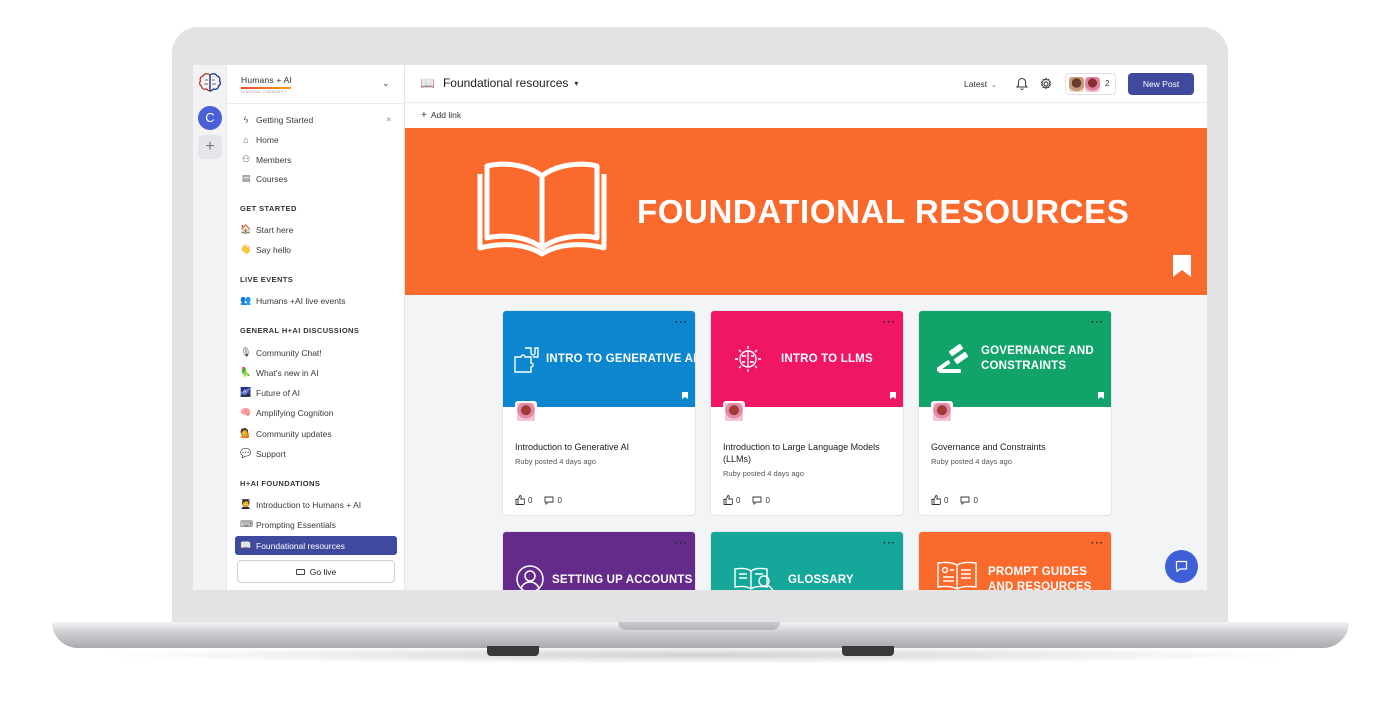 Image resolution: width=1400 pixels, height=703 pixels. Describe the element at coordinates (505, 83) in the screenshot. I see `page-title: Foundational resources` at that location.